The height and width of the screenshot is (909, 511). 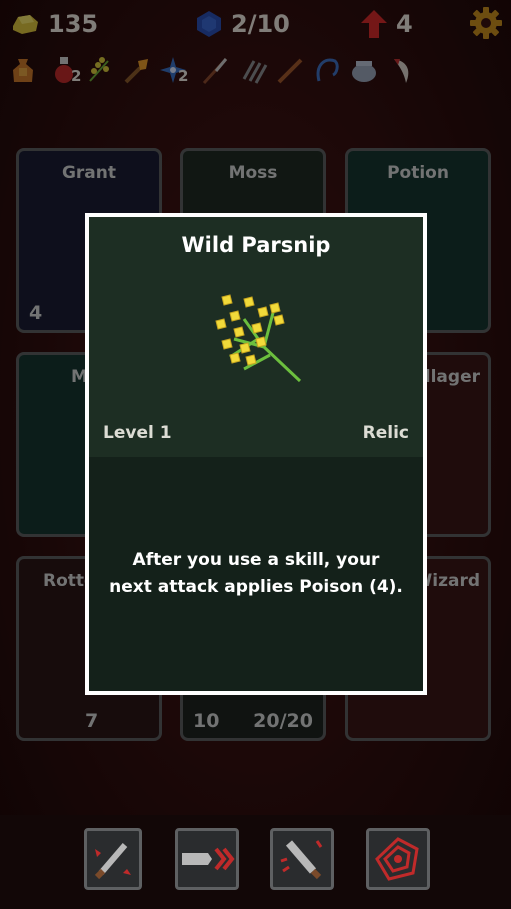 I want to click on dash-skill-icon, so click(x=208, y=859).